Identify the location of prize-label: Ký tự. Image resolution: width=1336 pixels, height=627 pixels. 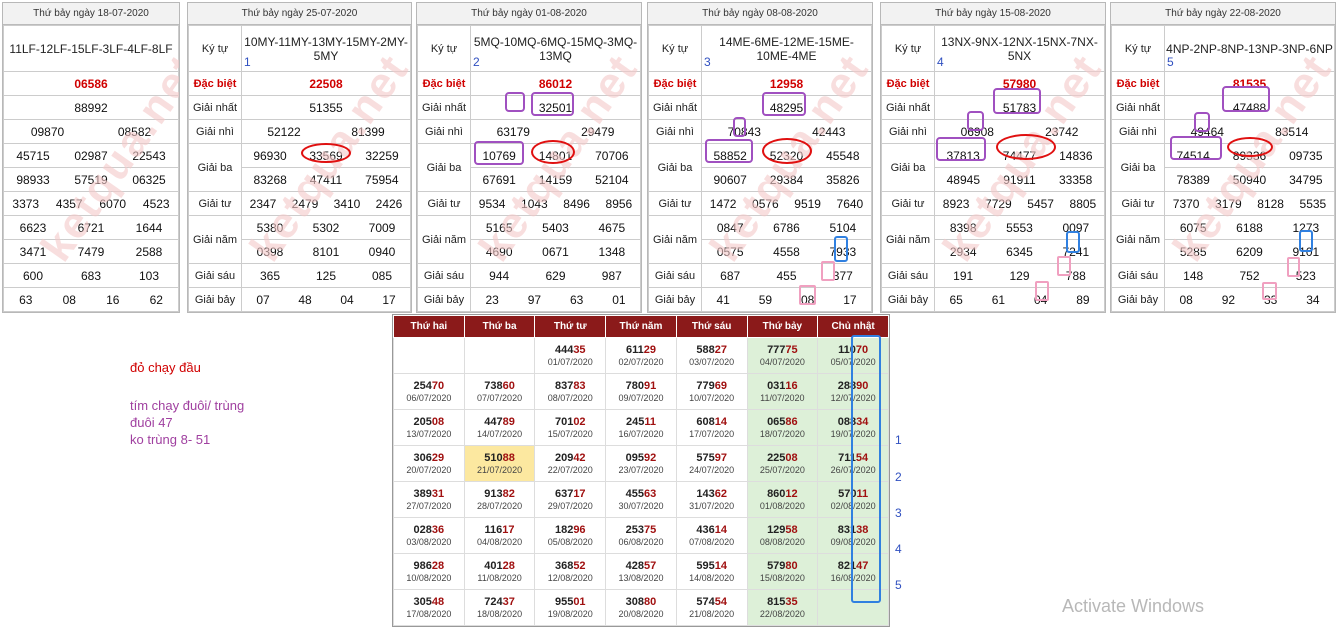
(444, 48).